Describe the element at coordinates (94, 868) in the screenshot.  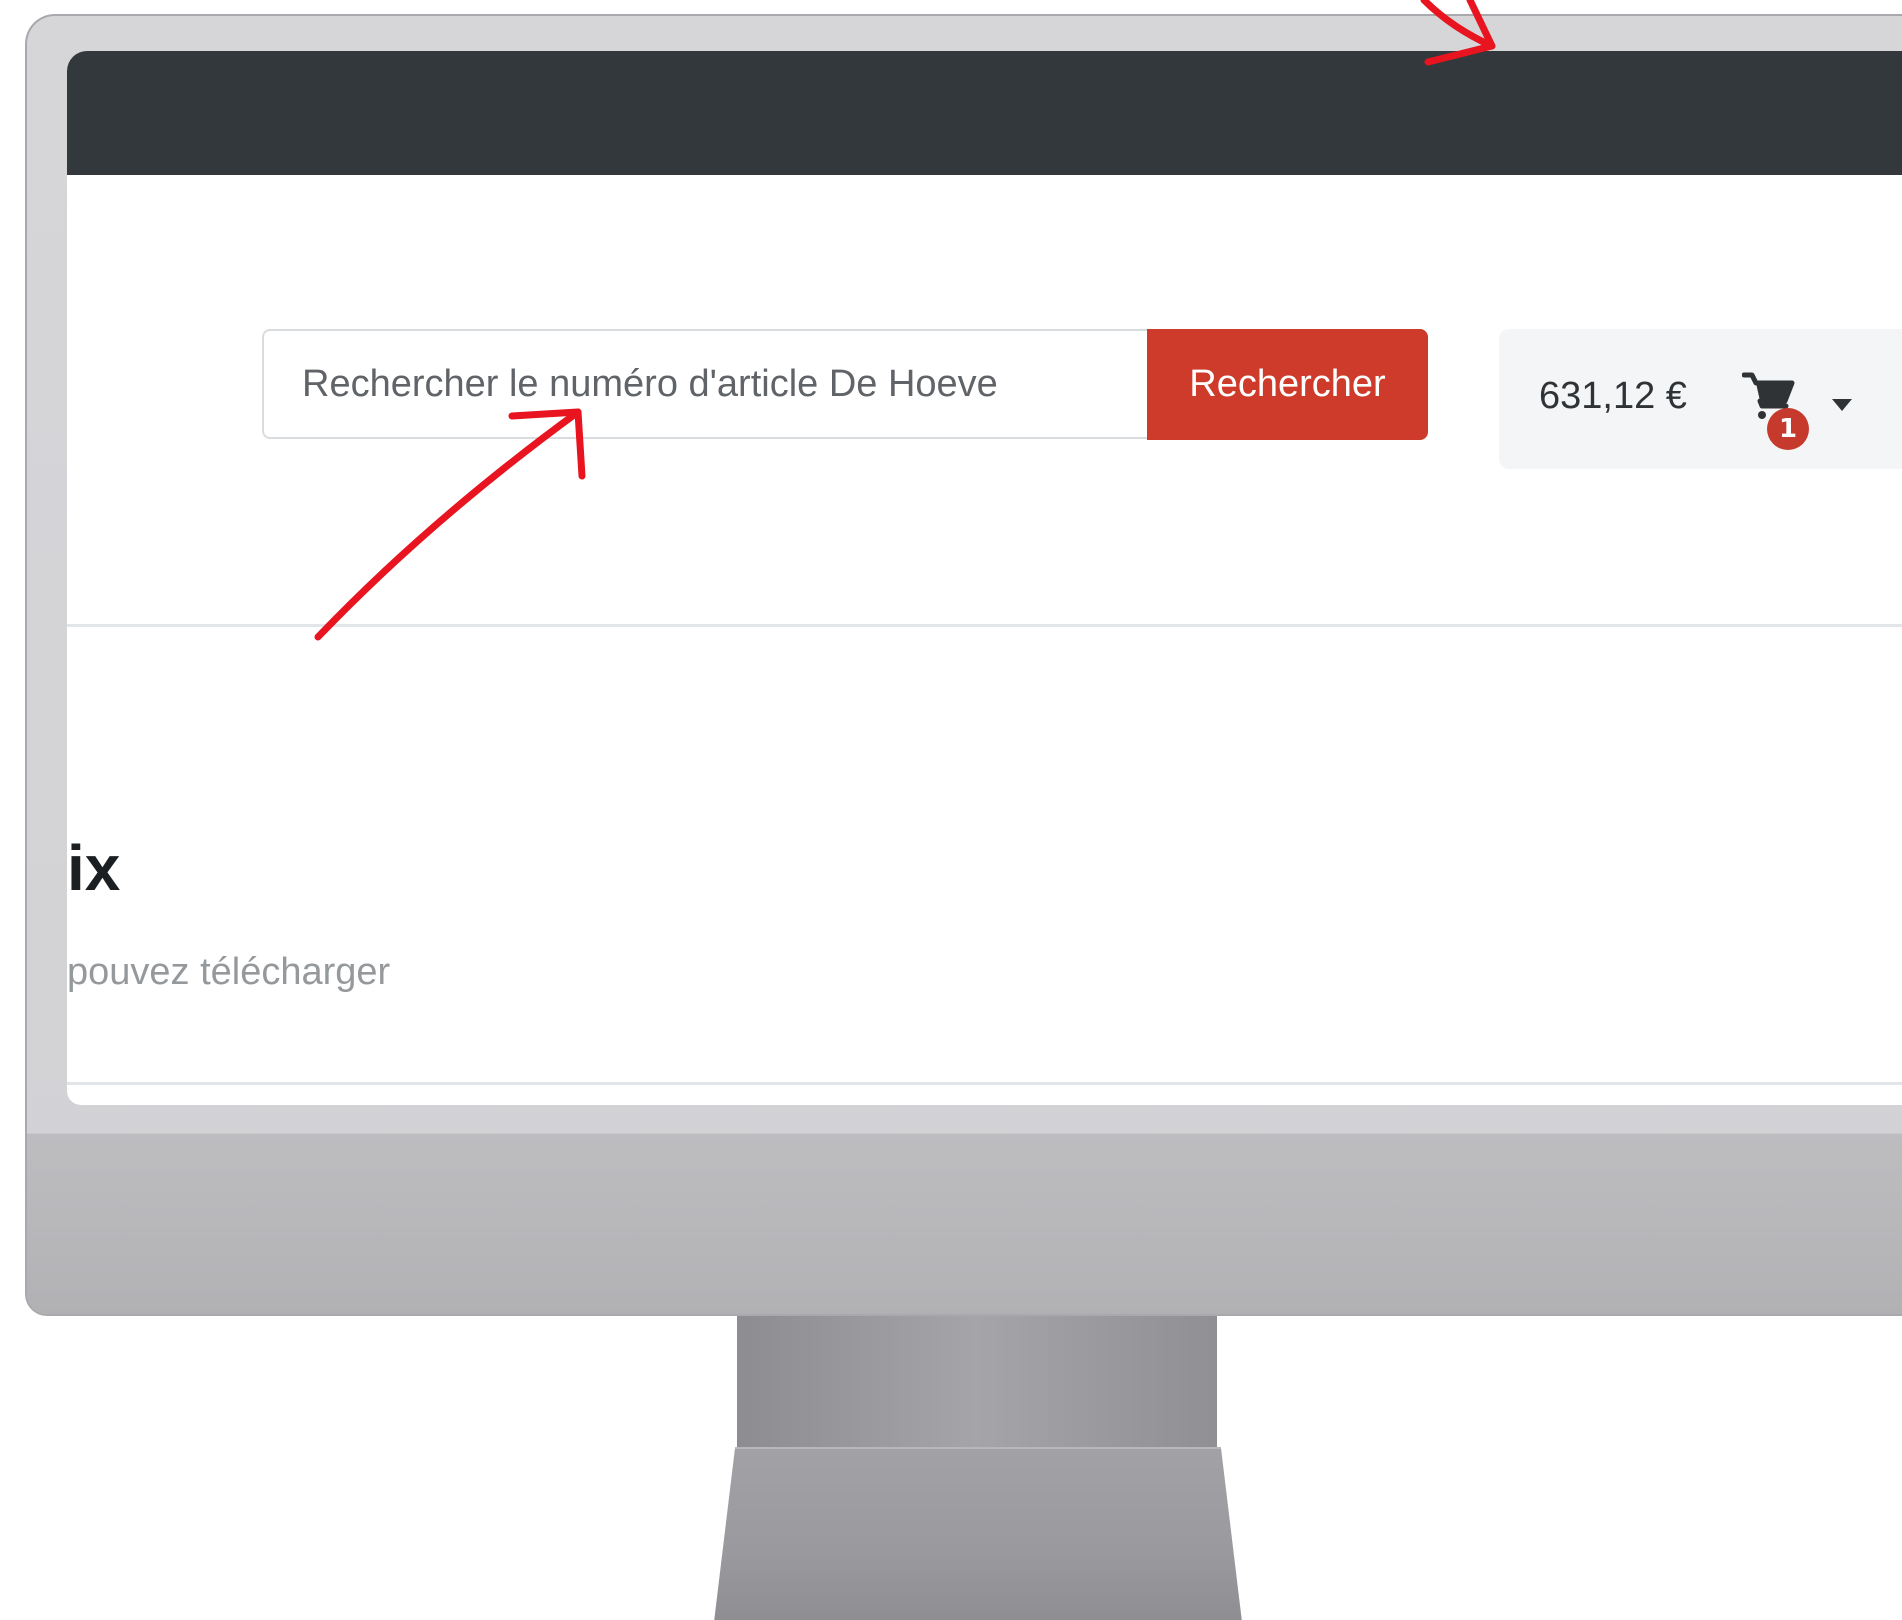
I see `page-title: ix` at that location.